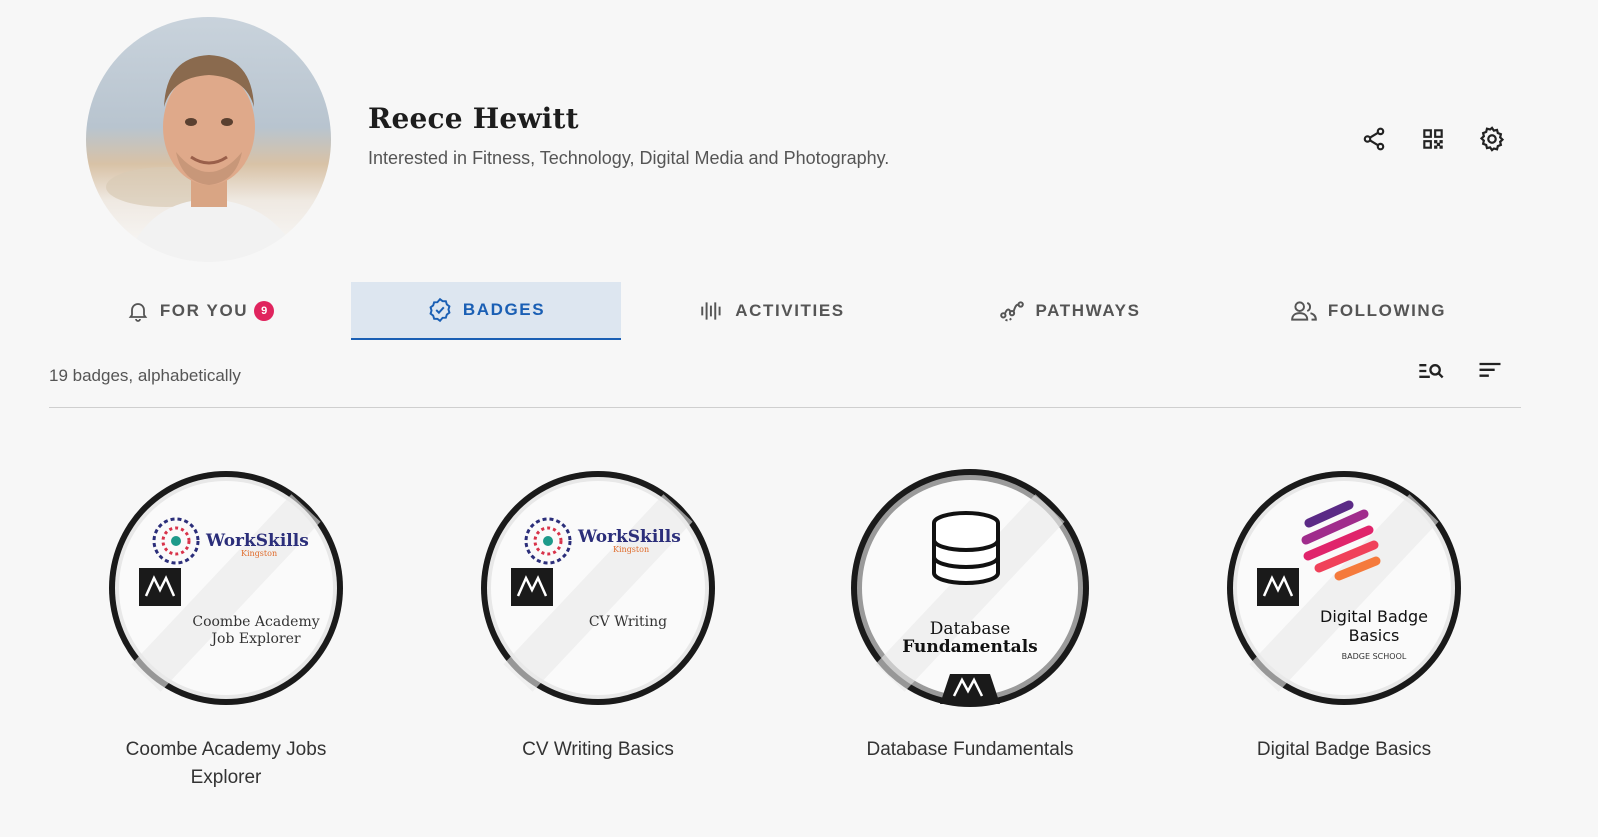  What do you see at coordinates (598, 588) in the screenshot?
I see `badge-image: WorkSkills Kingston CV Writing` at bounding box center [598, 588].